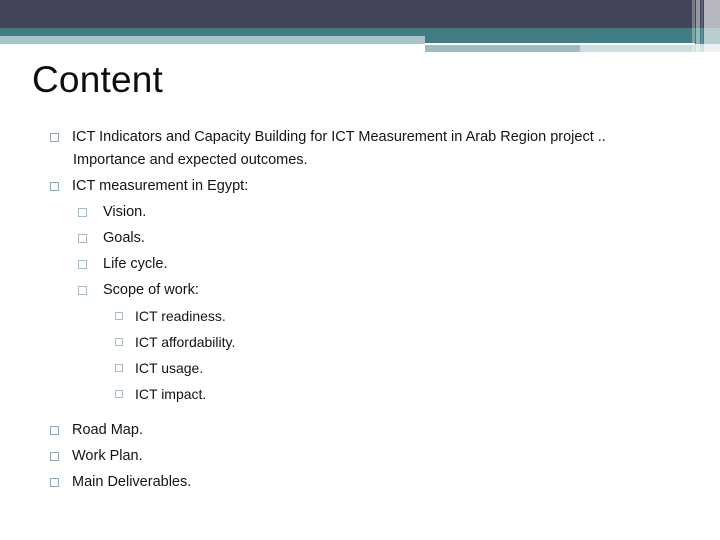 The image size is (720, 540). I want to click on list-item: Life cycle., so click(360, 268).